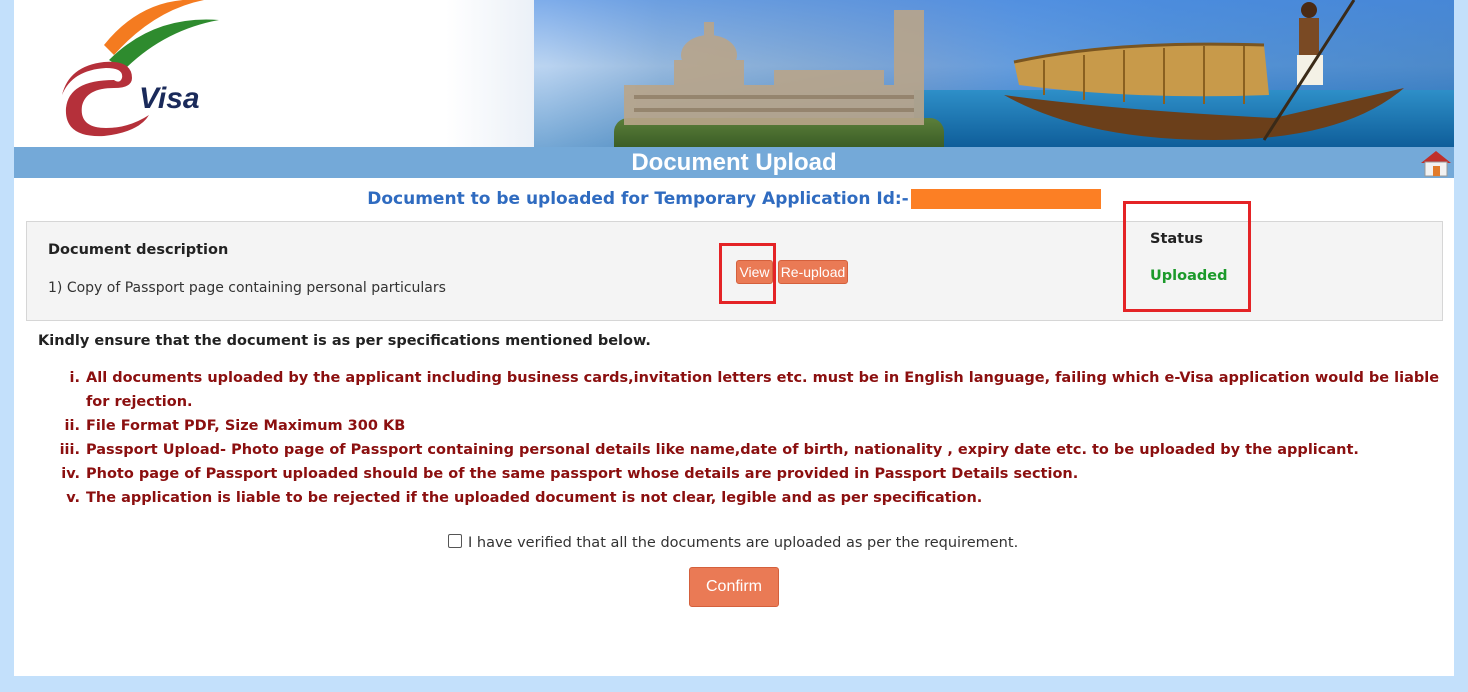  What do you see at coordinates (455, 541) in the screenshot?
I see `verification-checkbox` at bounding box center [455, 541].